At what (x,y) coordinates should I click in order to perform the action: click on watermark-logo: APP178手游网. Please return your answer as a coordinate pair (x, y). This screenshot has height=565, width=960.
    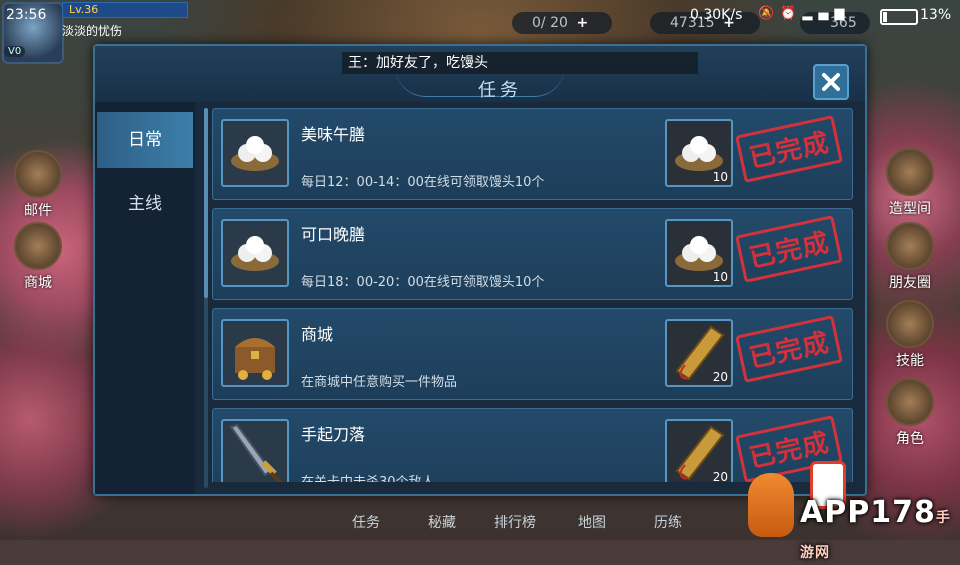
    Looking at the image, I should click on (840, 508).